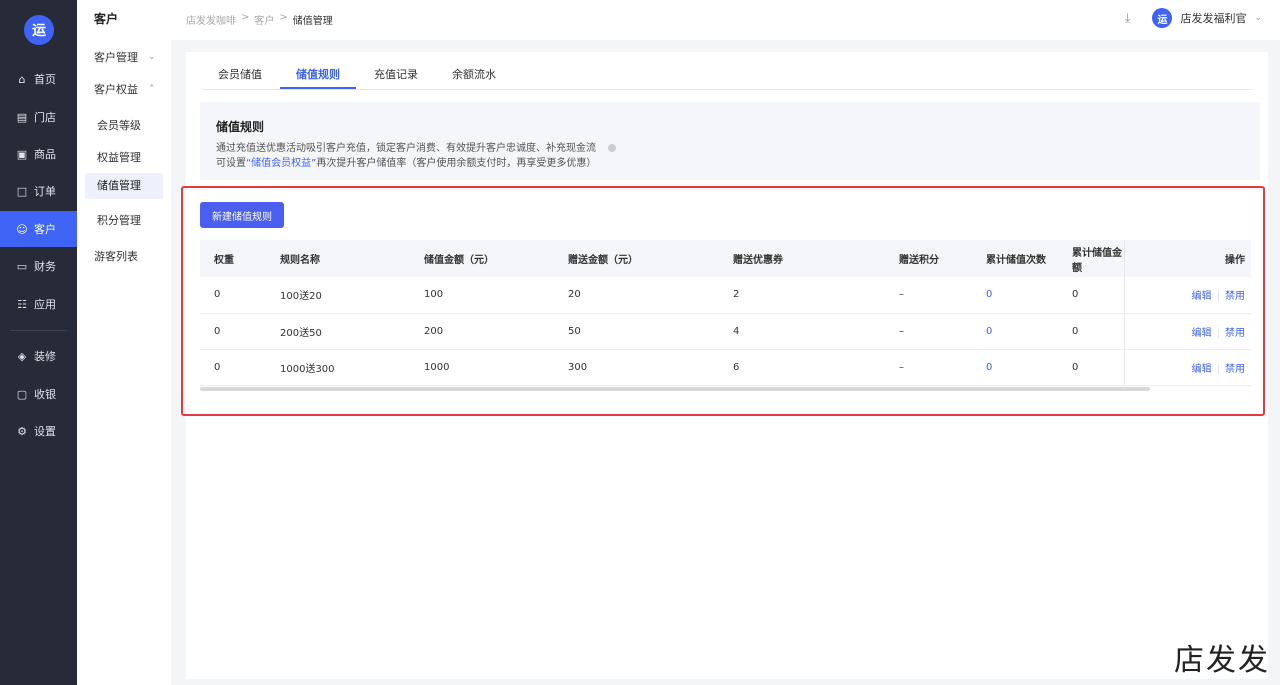 The image size is (1280, 685). I want to click on table-row: 0 100送20 100 20 2 – 0 0 编辑 | 禁用, so click(725, 295).